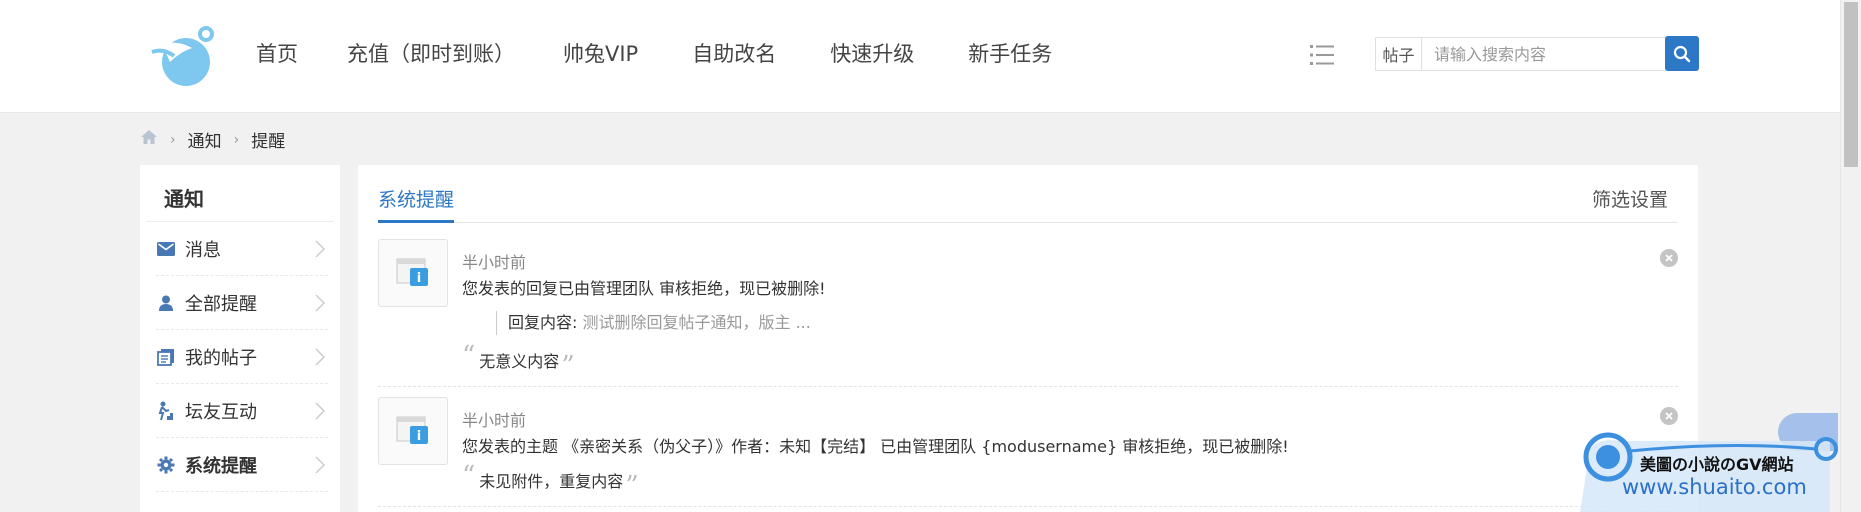  What do you see at coordinates (1322, 55) in the screenshot?
I see `list-menu-icon` at bounding box center [1322, 55].